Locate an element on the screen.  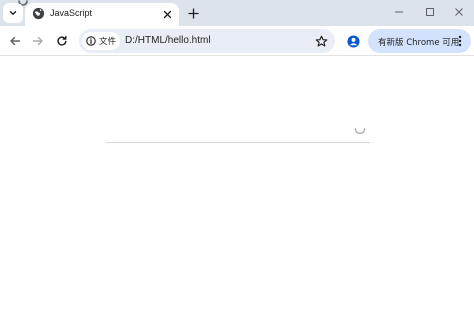
new-tab-button is located at coordinates (193, 13).